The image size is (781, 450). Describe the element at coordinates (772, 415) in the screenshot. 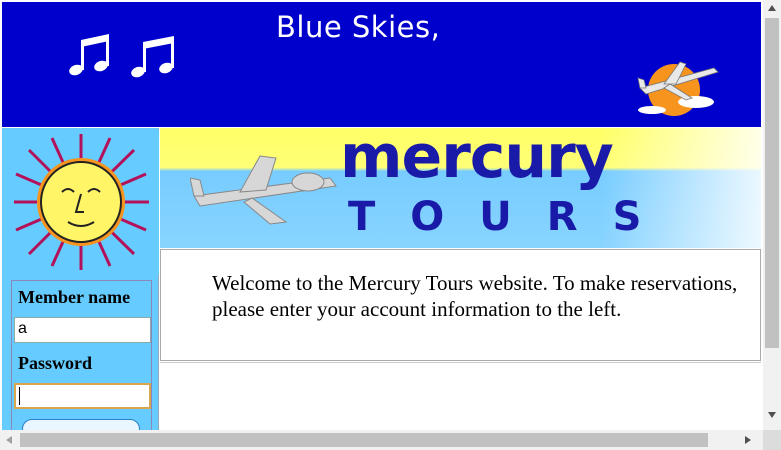

I see `scroll-down-icon` at that location.